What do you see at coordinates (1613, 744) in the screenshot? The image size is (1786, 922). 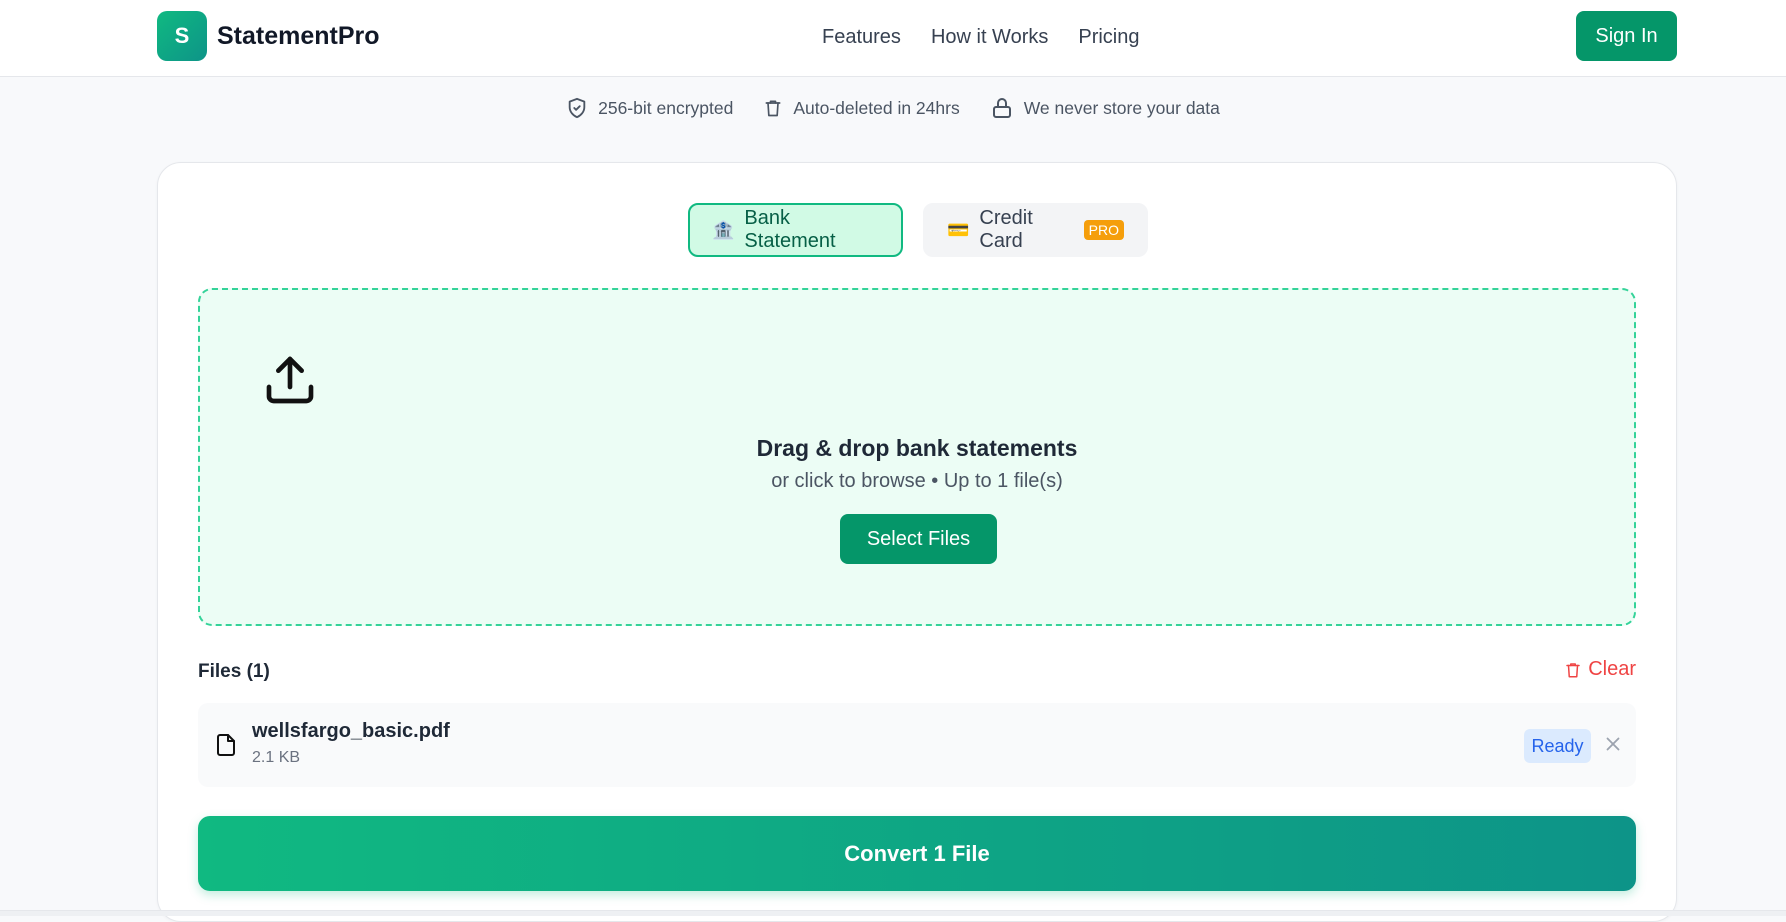 I see `close-icon` at bounding box center [1613, 744].